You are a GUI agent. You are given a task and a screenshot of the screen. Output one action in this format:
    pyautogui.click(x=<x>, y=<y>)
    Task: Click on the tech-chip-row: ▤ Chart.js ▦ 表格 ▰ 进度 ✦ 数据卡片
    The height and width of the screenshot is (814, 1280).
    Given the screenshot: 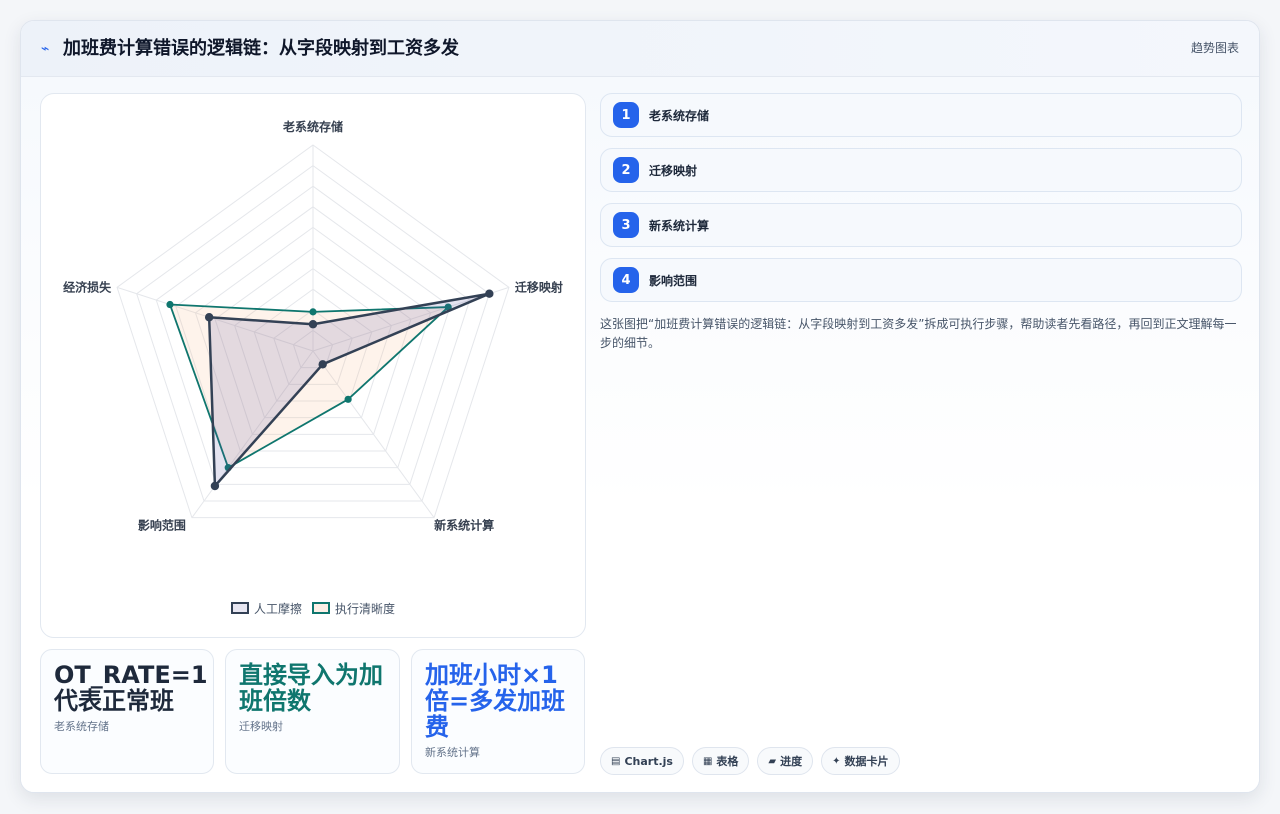 What is the action you would take?
    pyautogui.click(x=750, y=761)
    